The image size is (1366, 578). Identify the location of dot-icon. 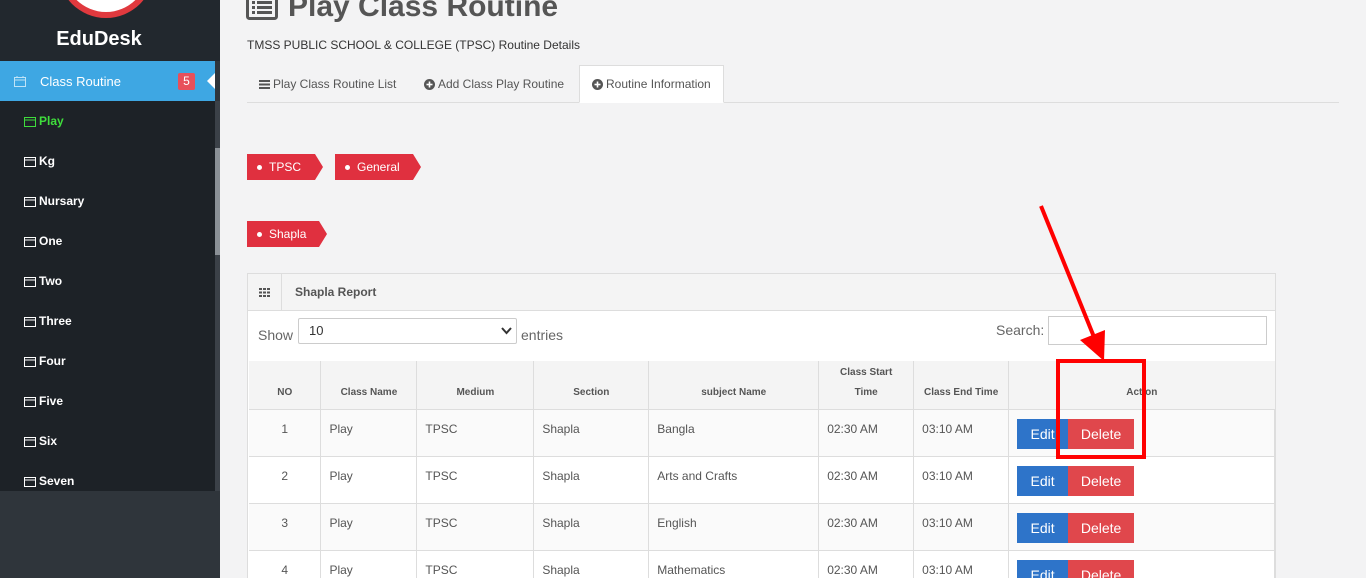
(259, 167).